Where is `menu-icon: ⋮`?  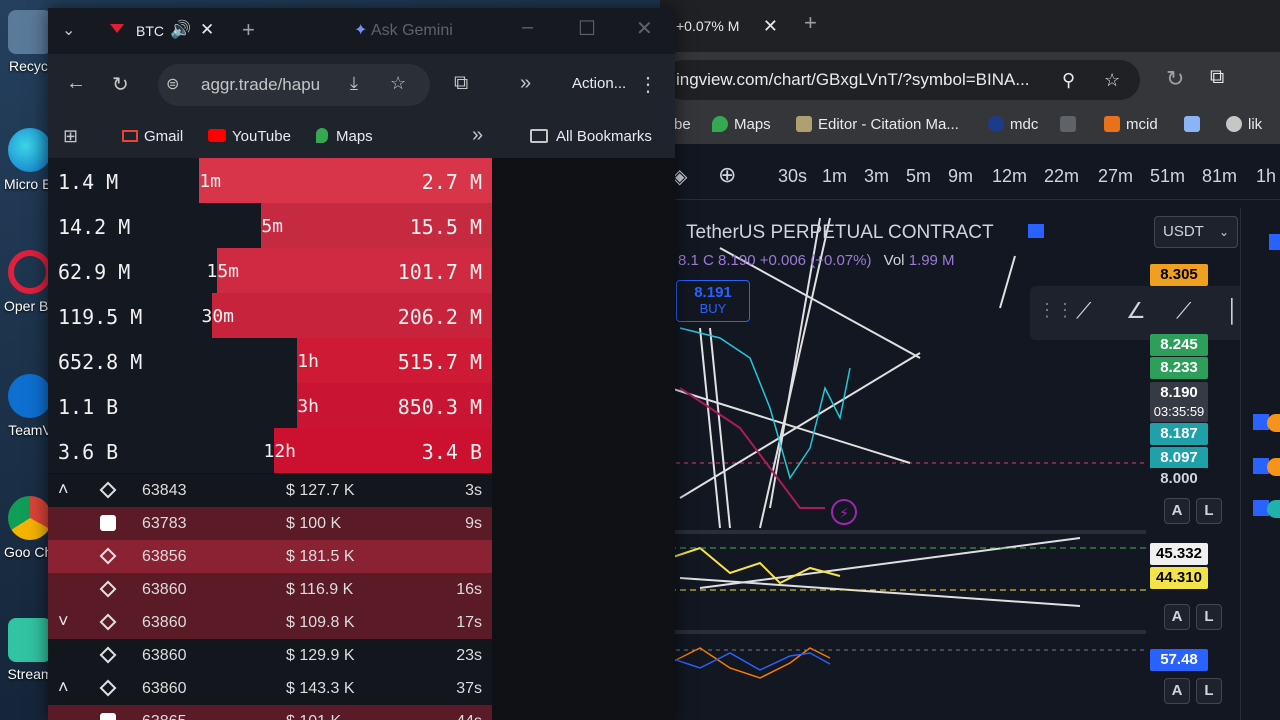 menu-icon: ⋮ is located at coordinates (648, 84).